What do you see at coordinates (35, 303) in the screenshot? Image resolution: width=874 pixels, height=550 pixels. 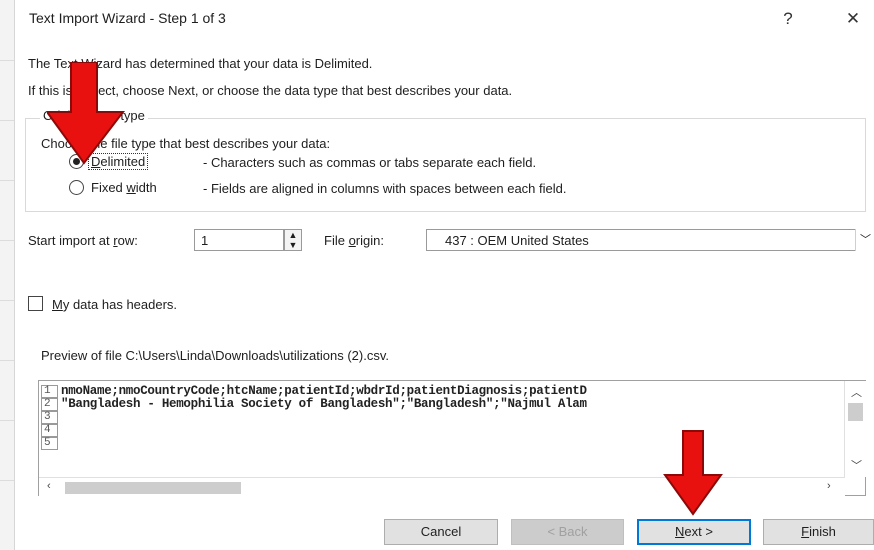 I see `headers-checkbox` at bounding box center [35, 303].